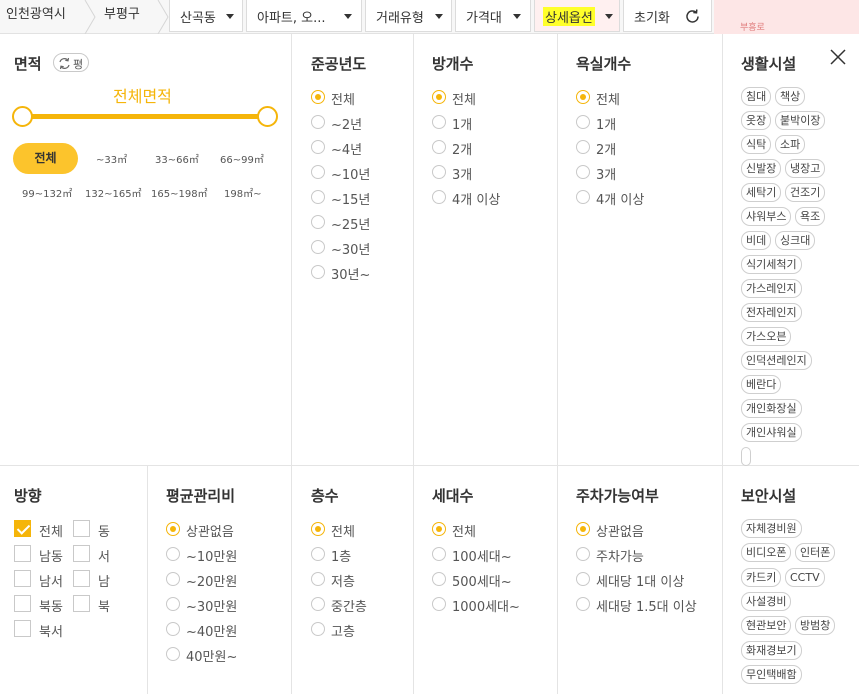 The height and width of the screenshot is (694, 859). Describe the element at coordinates (145, 116) in the screenshot. I see `area-slider-track` at that location.